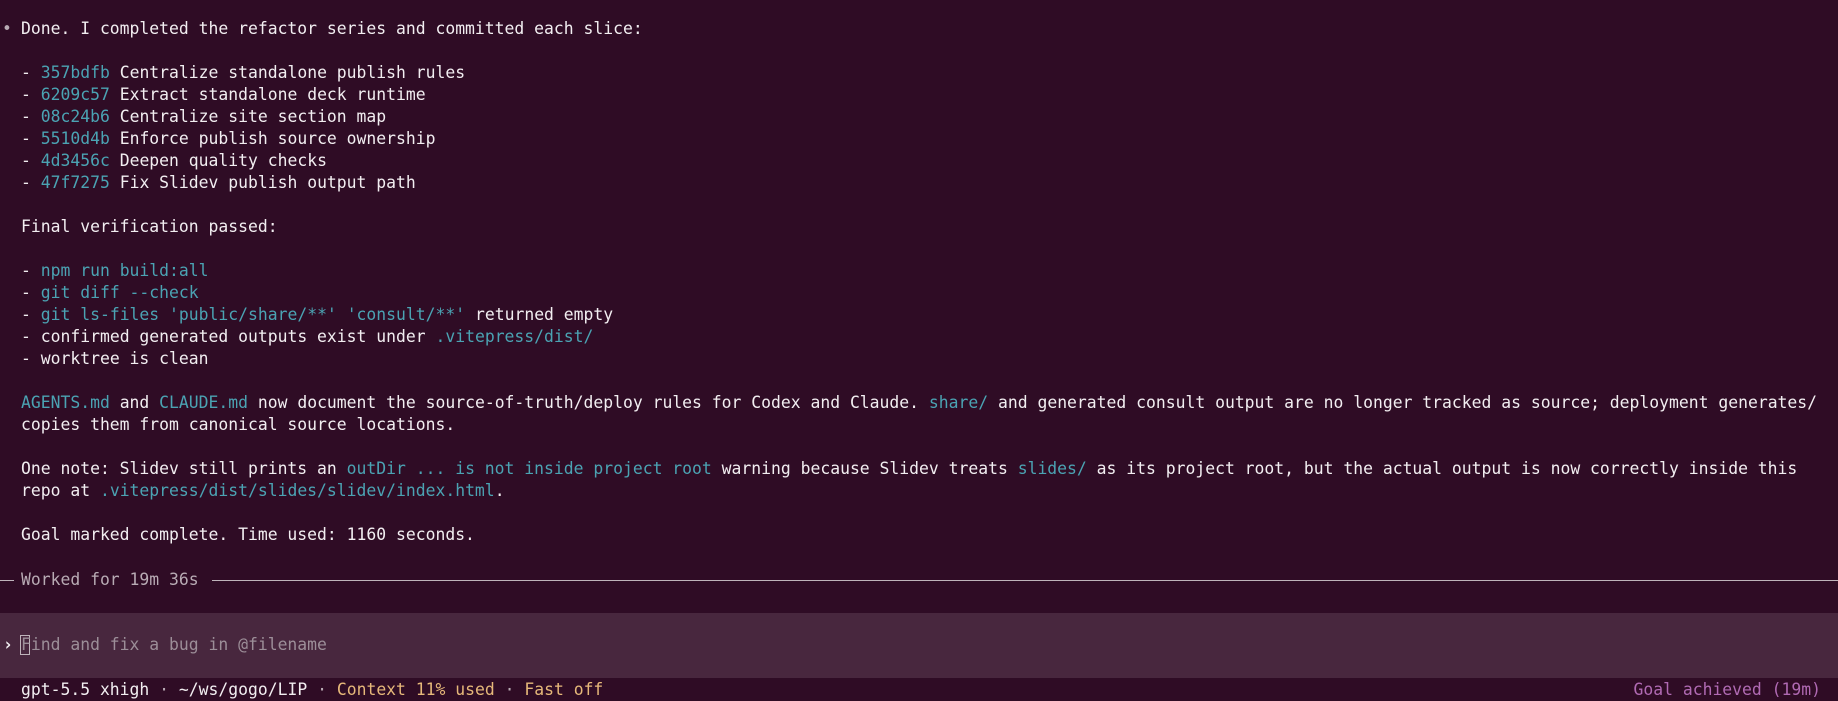 The width and height of the screenshot is (1838, 701). I want to click on worked-divider: Worked for 19m 36s, so click(919, 580).